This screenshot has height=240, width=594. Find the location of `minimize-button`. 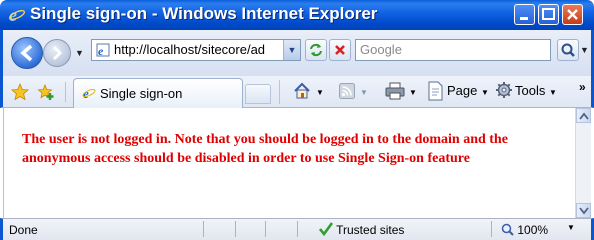

minimize-button is located at coordinates (524, 14).